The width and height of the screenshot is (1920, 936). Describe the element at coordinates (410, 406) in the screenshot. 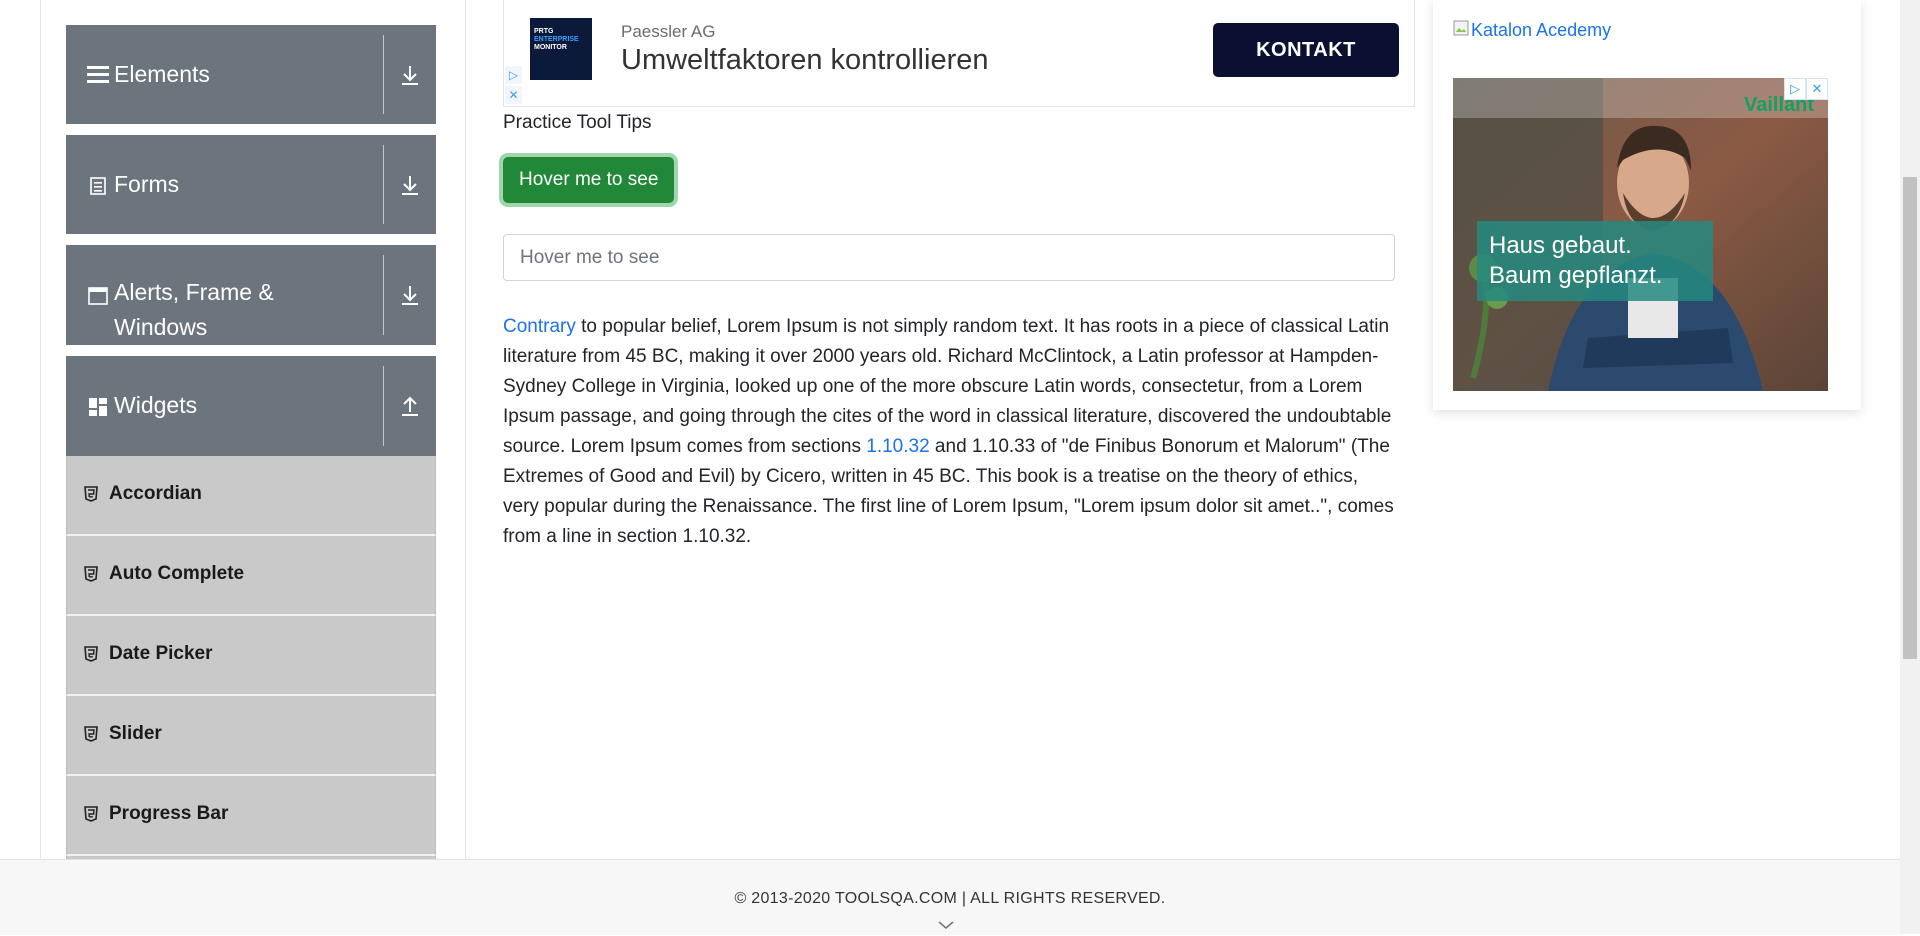

I see `upload-arrow-icon` at that location.